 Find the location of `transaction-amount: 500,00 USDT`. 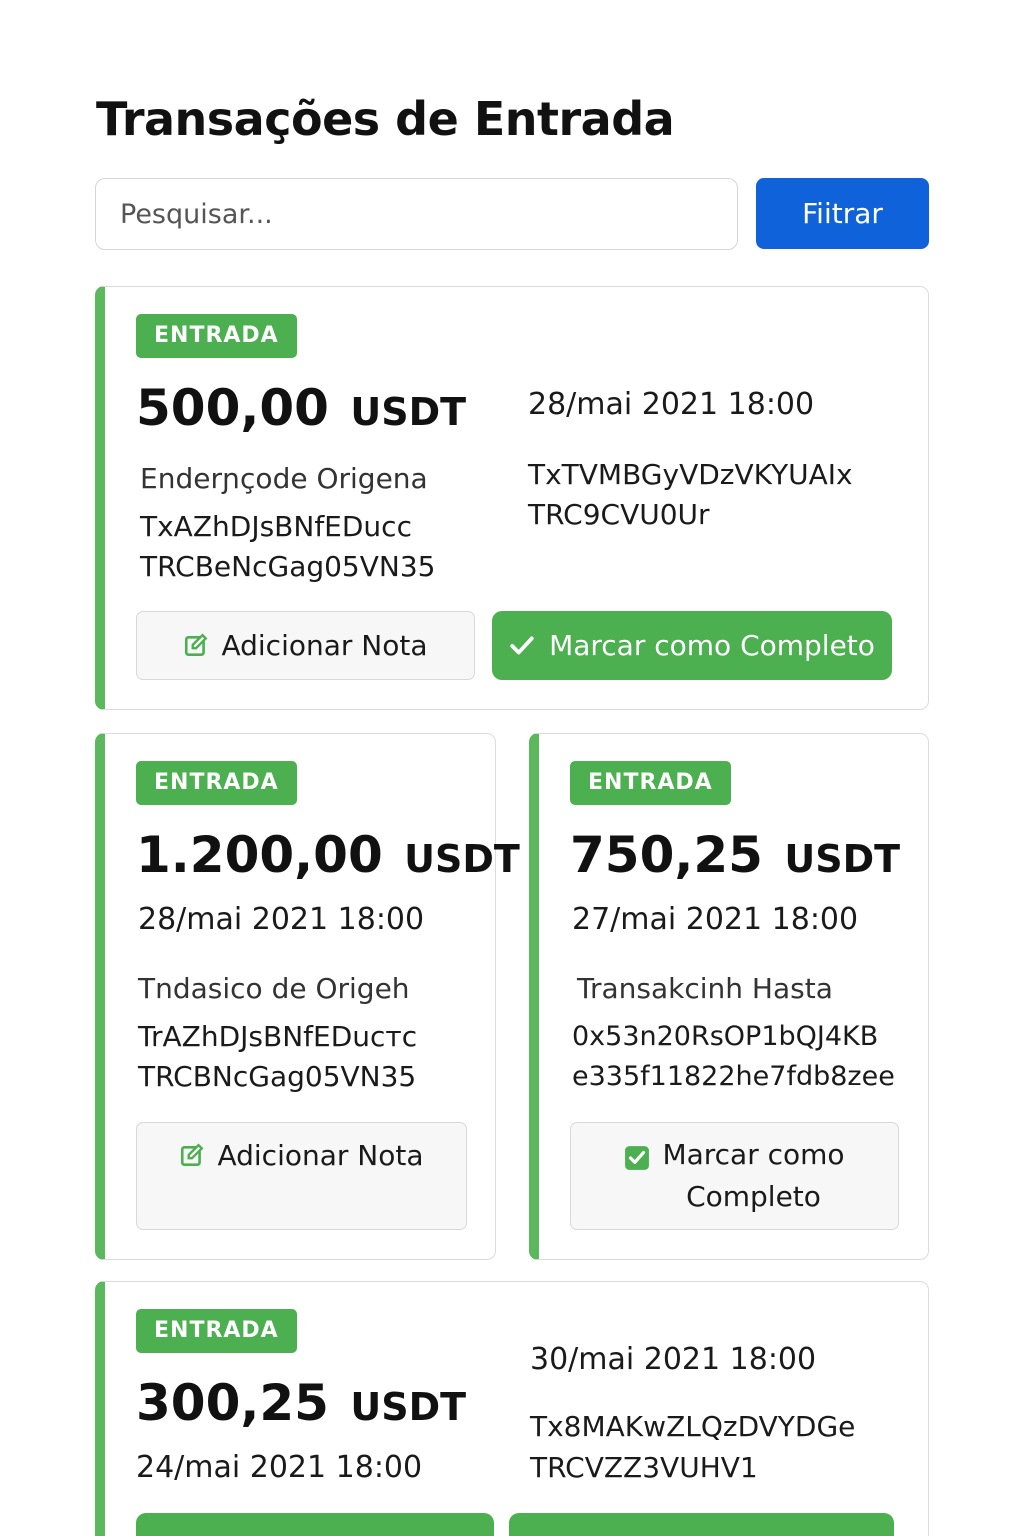

transaction-amount: 500,00 USDT is located at coordinates (301, 408).